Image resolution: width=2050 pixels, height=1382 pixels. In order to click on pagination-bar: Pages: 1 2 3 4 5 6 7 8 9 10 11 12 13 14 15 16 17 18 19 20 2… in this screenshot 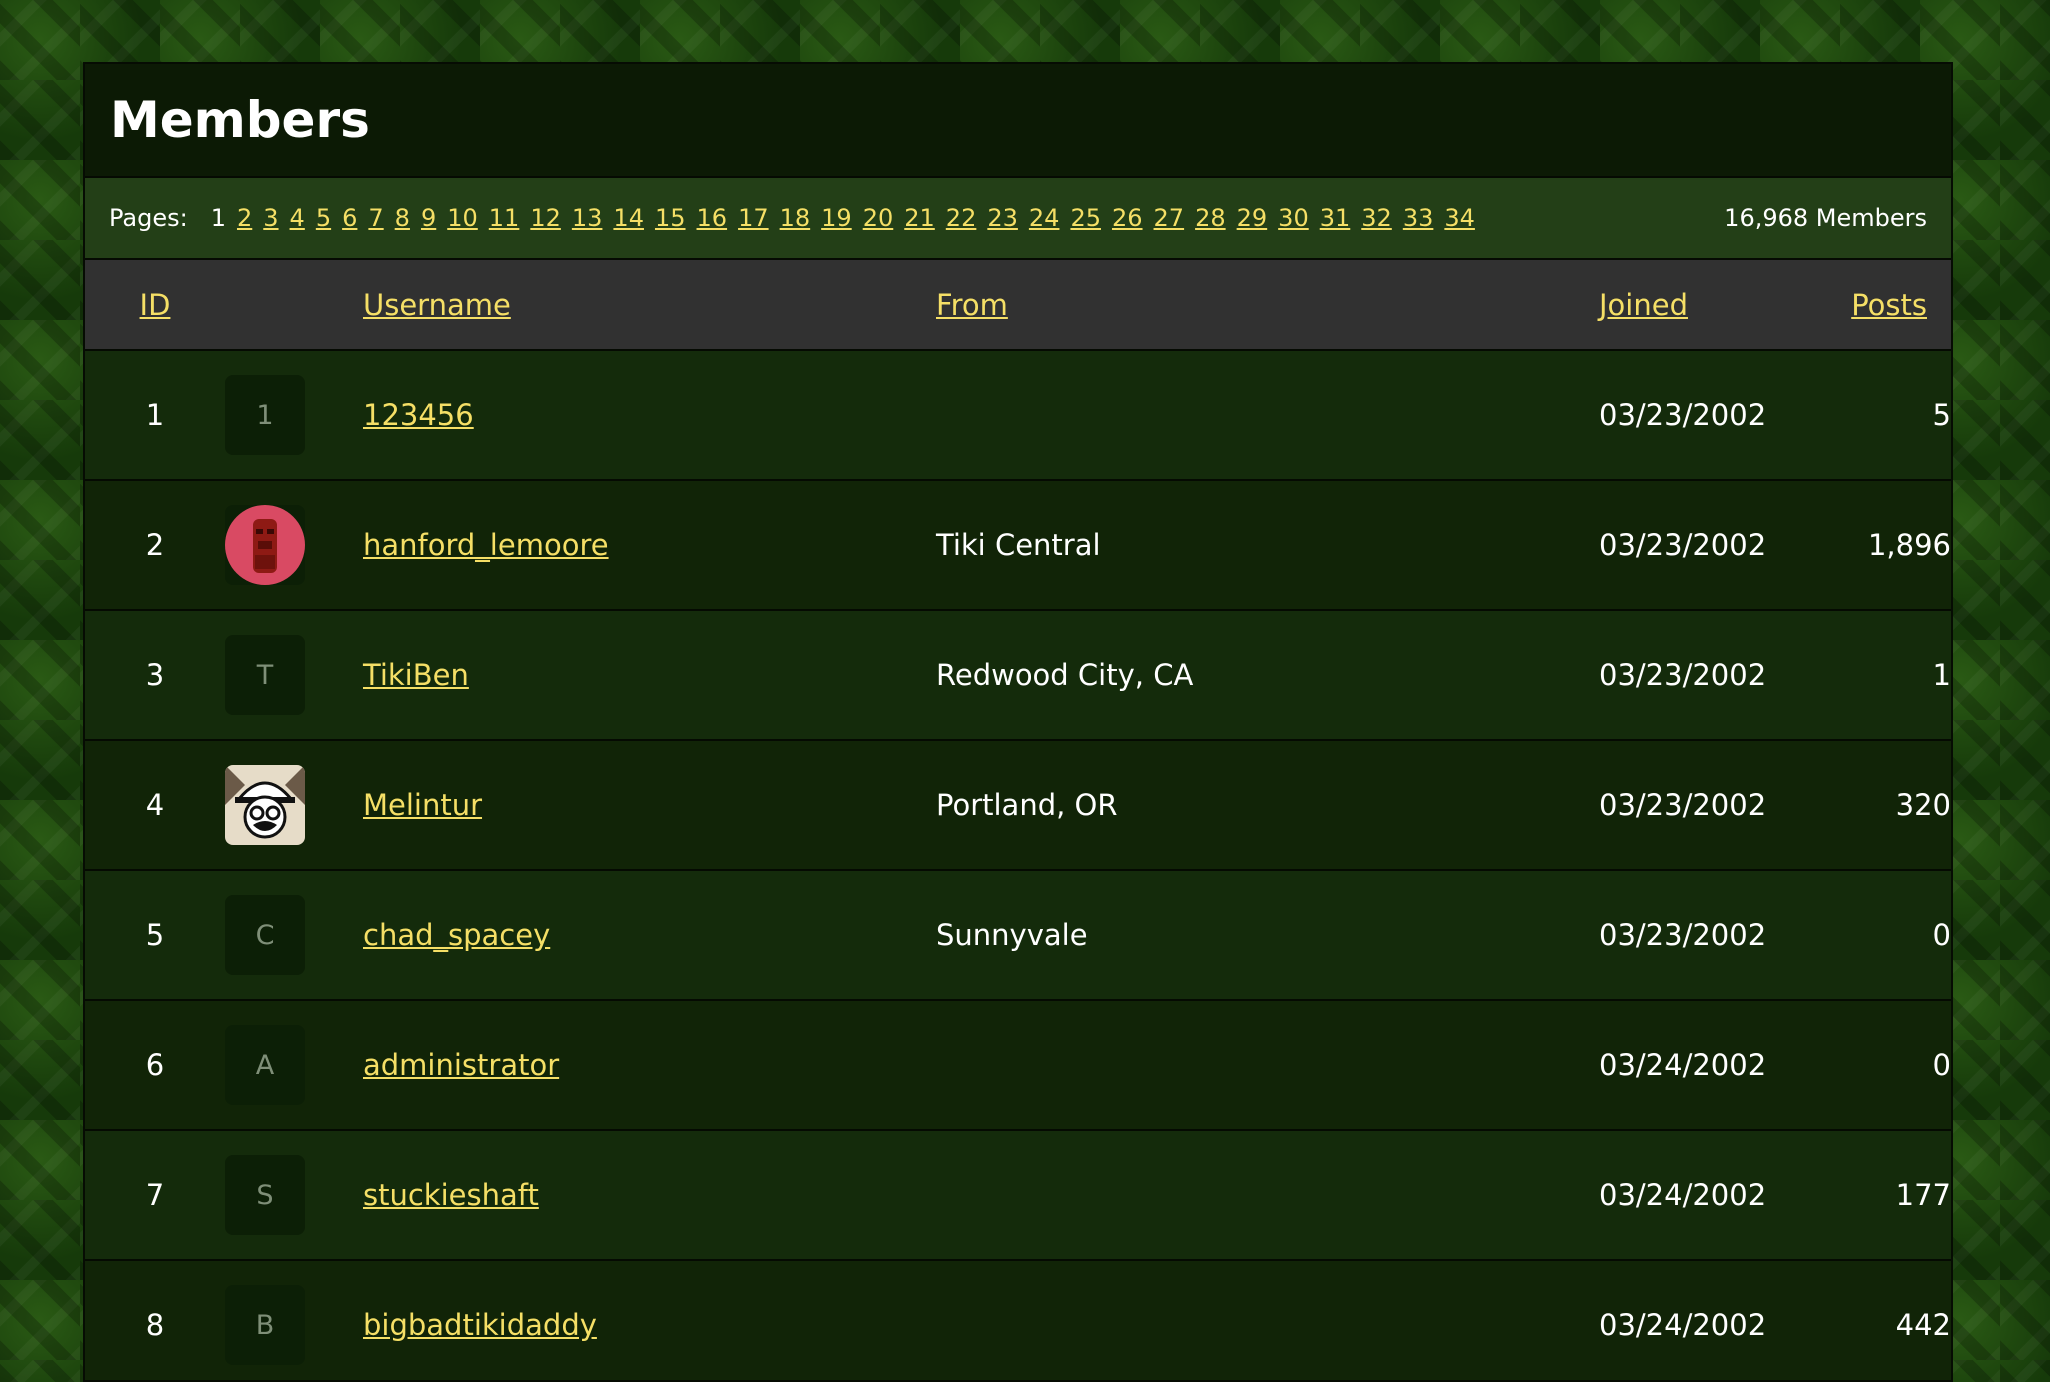, I will do `click(1018, 219)`.